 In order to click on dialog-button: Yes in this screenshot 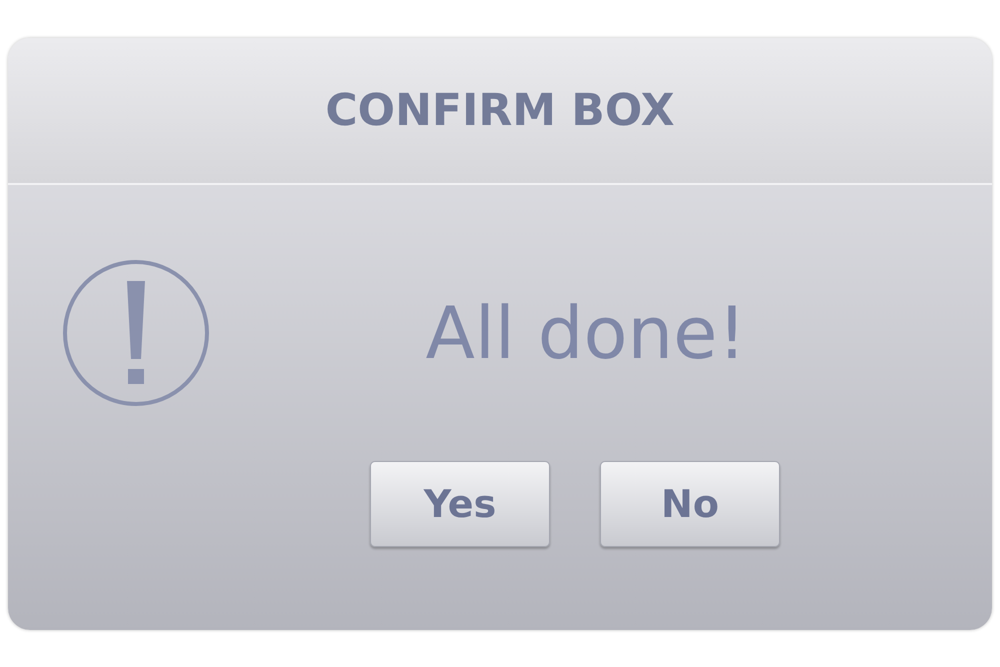, I will do `click(460, 504)`.